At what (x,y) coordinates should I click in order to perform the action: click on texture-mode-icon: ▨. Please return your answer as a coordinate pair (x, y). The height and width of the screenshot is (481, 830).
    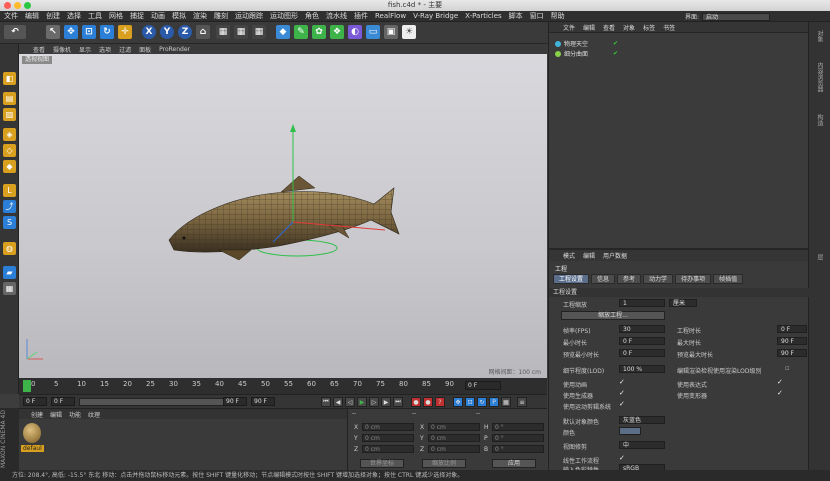
    Looking at the image, I should click on (9, 114).